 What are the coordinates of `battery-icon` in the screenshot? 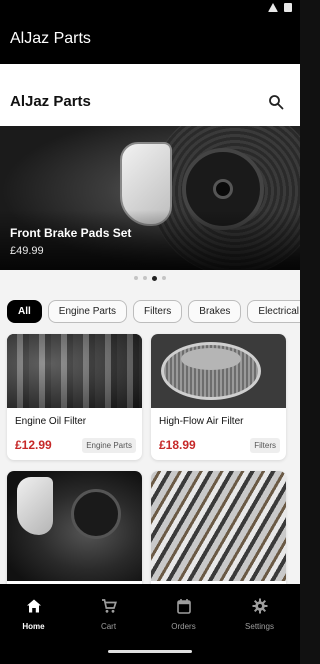 It's located at (288, 7).